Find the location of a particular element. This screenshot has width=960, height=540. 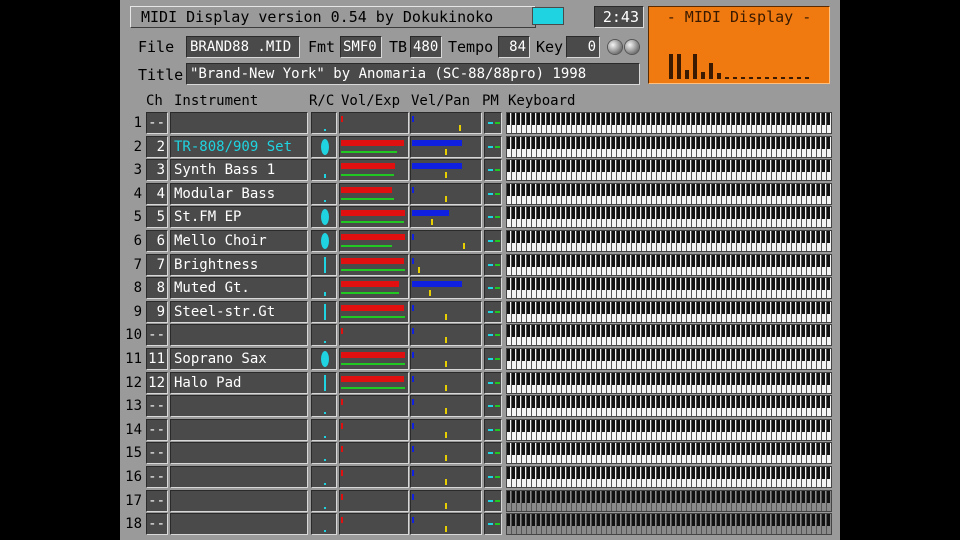

header-ch: Ch is located at coordinates (154, 101).